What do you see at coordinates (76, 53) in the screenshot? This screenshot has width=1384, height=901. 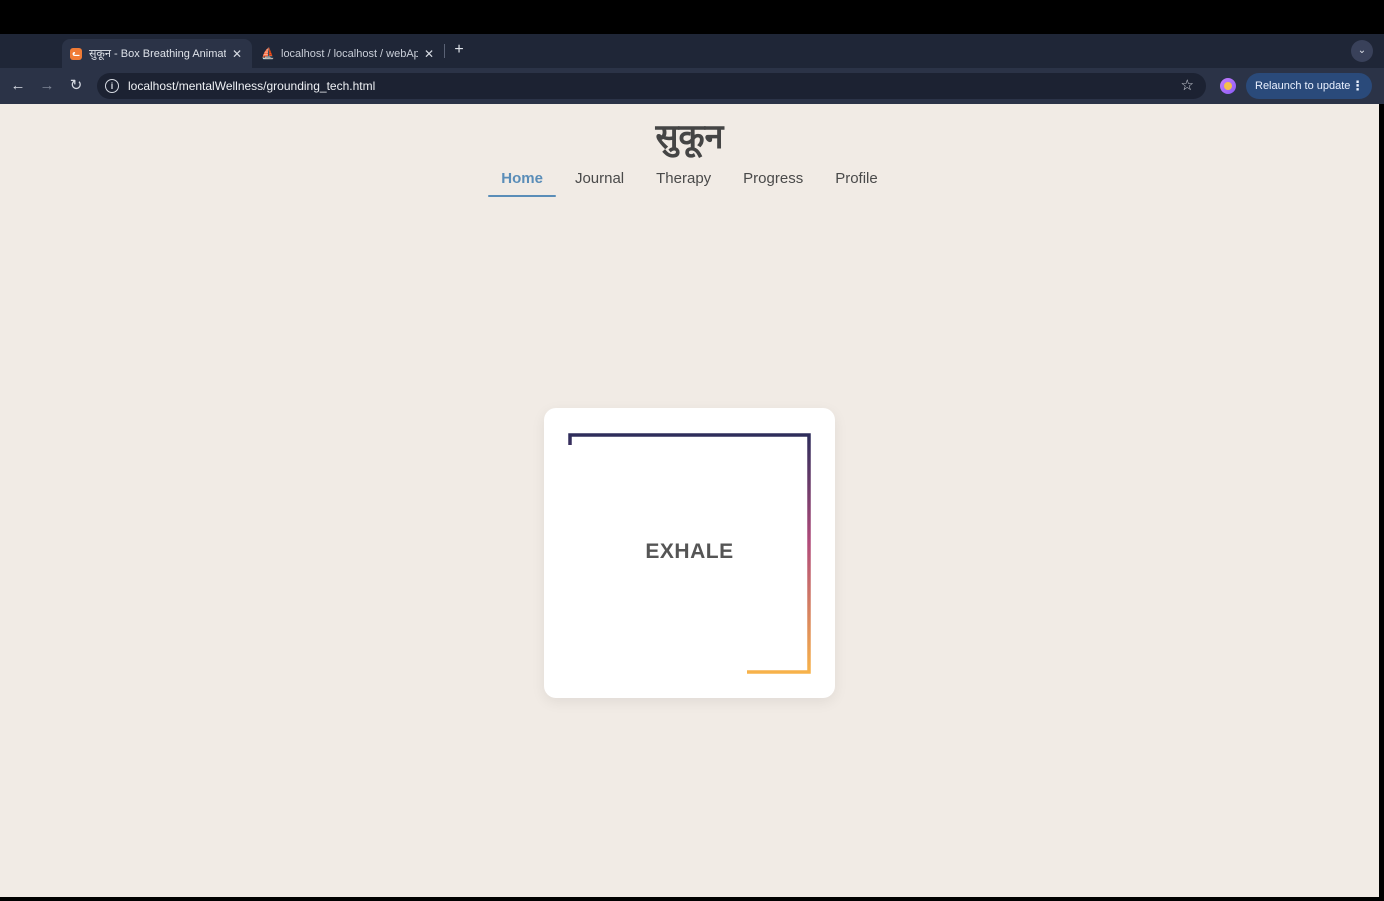 I see `app-favicon-icon: ᓚ` at bounding box center [76, 53].